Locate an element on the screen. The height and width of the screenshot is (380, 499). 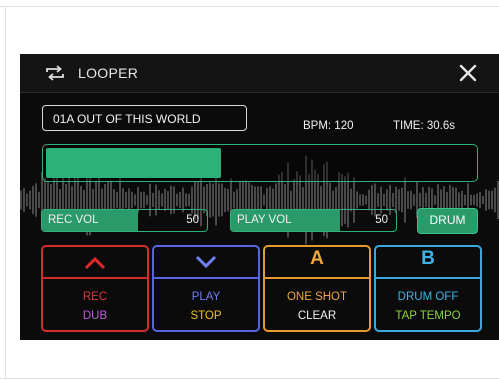
footswitch-one-shot-label: ONE SHOT is located at coordinates (317, 297).